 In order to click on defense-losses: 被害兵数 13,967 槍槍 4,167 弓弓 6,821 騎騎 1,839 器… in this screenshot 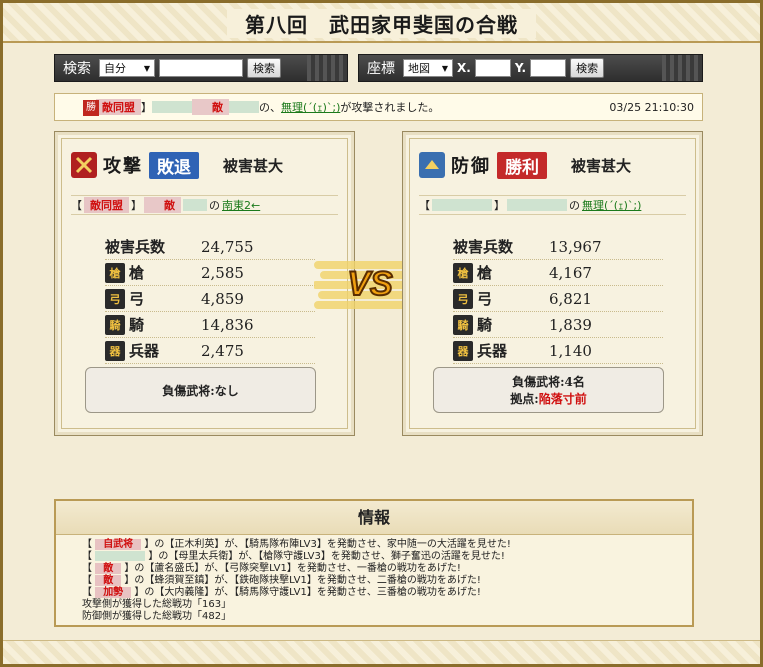, I will do `click(558, 299)`.